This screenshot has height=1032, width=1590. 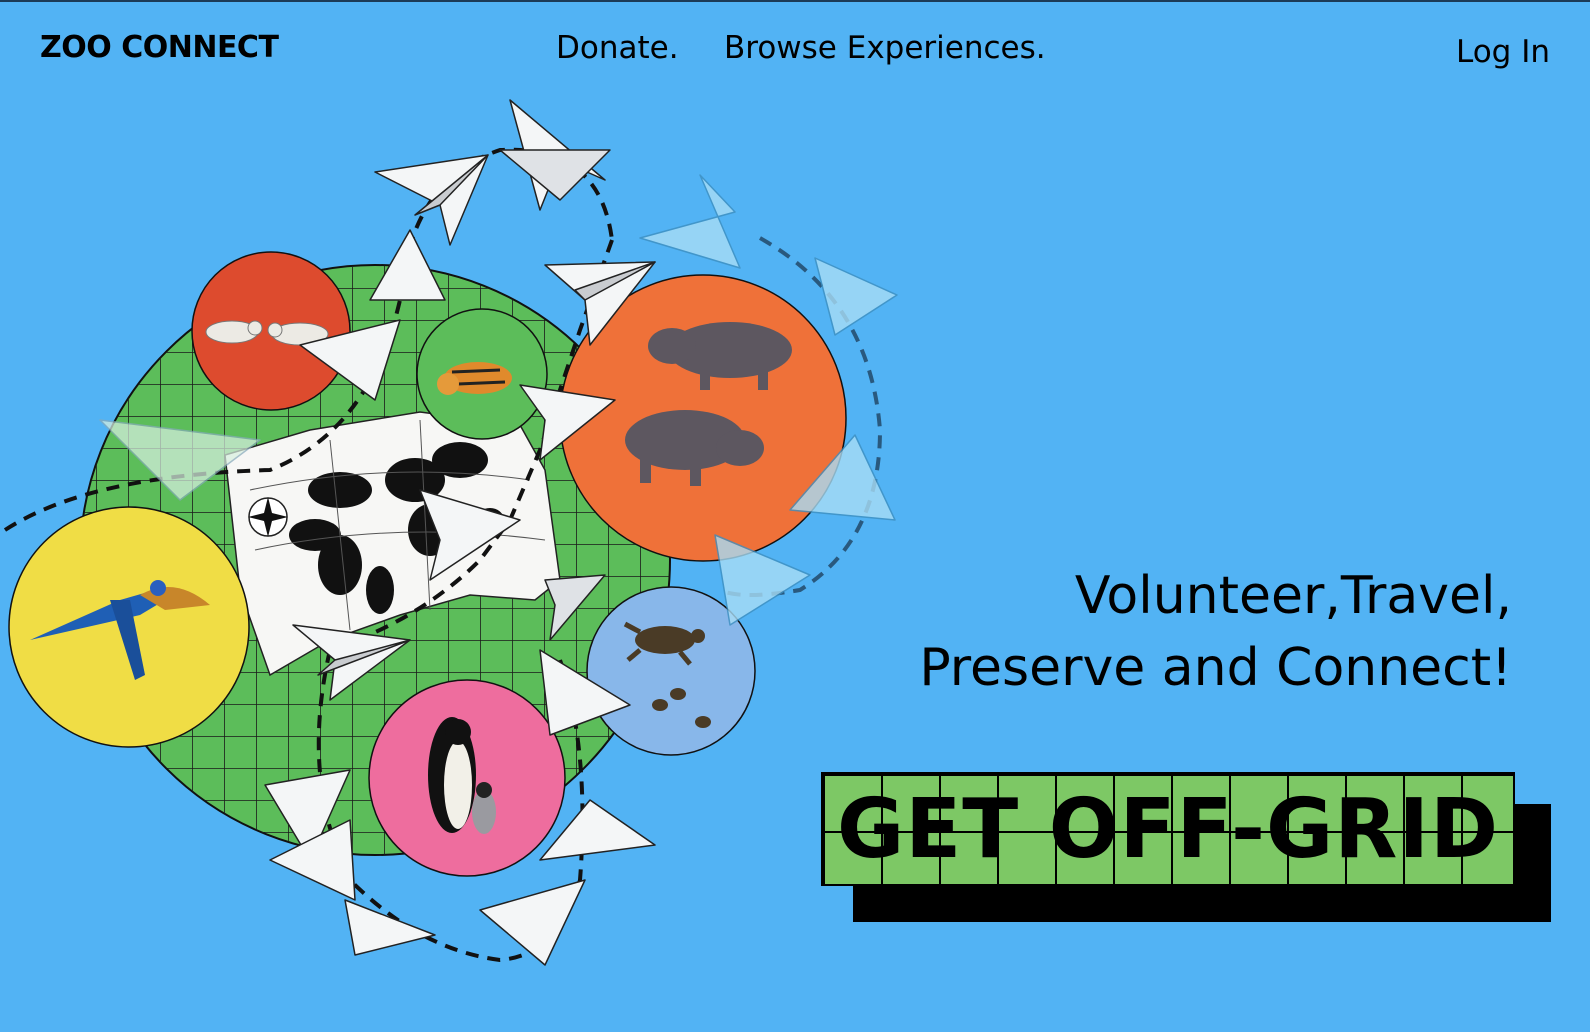 I want to click on macaw-circle, so click(x=129, y=627).